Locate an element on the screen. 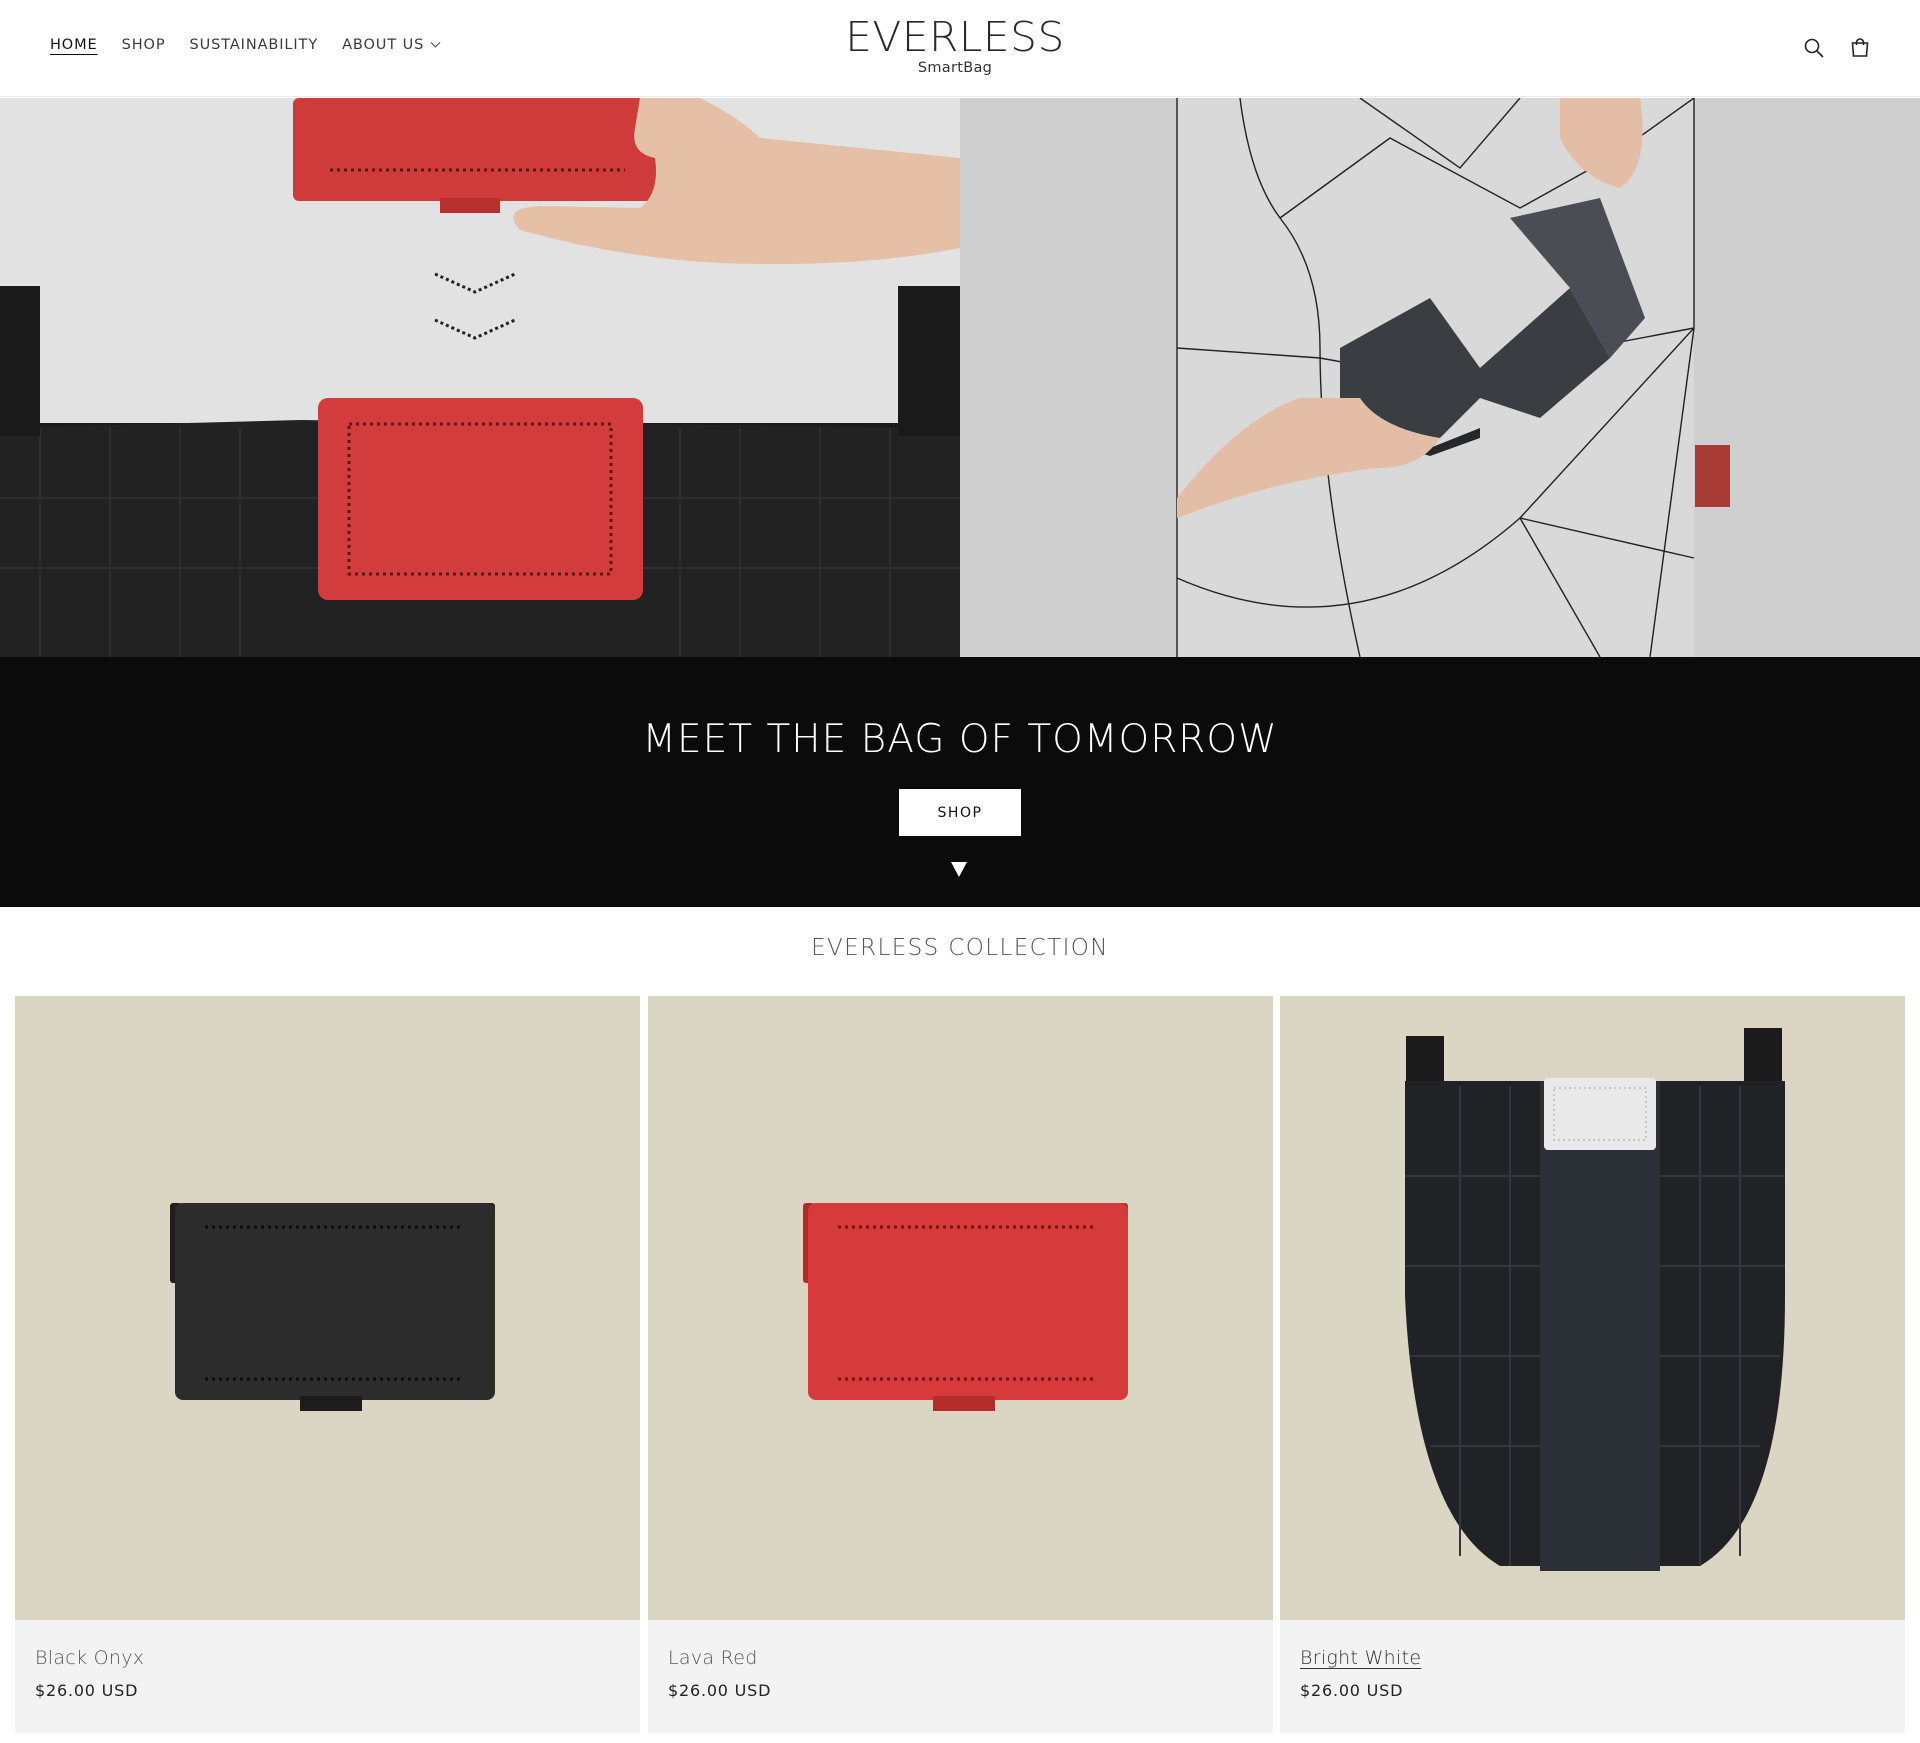 The image size is (1920, 1743). product-card-black-onyx: Black Onyx $26.00 USD is located at coordinates (327, 1364).